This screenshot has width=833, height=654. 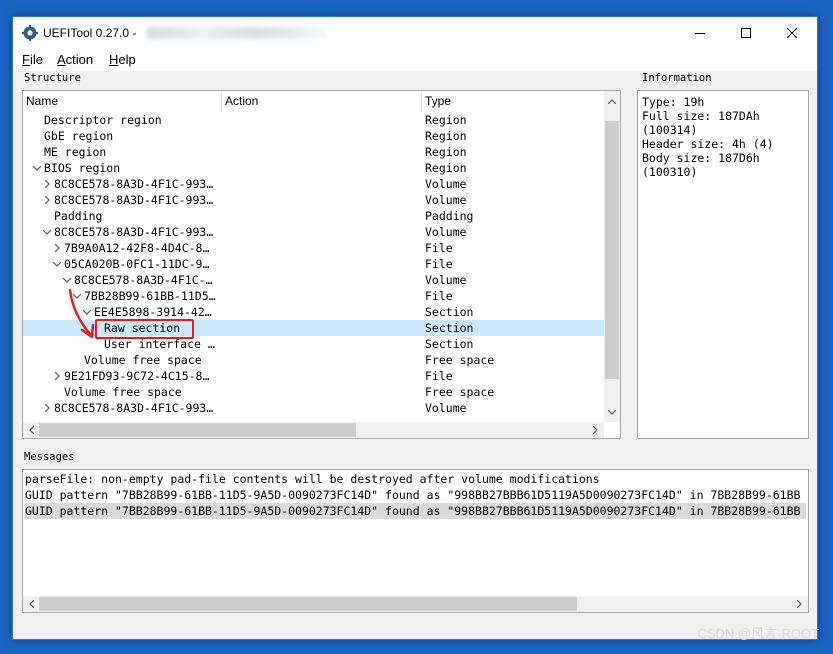 I want to click on menu-file: File, so click(x=32, y=59).